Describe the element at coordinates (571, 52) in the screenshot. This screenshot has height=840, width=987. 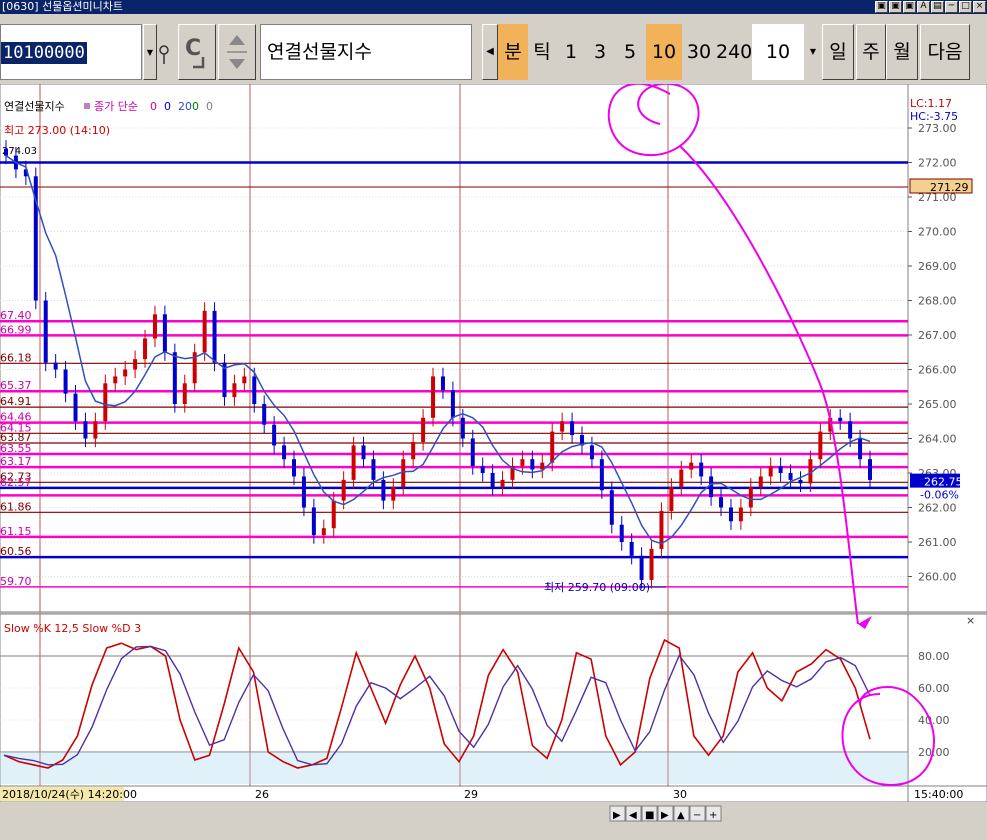
I see `period-1: 1` at that location.